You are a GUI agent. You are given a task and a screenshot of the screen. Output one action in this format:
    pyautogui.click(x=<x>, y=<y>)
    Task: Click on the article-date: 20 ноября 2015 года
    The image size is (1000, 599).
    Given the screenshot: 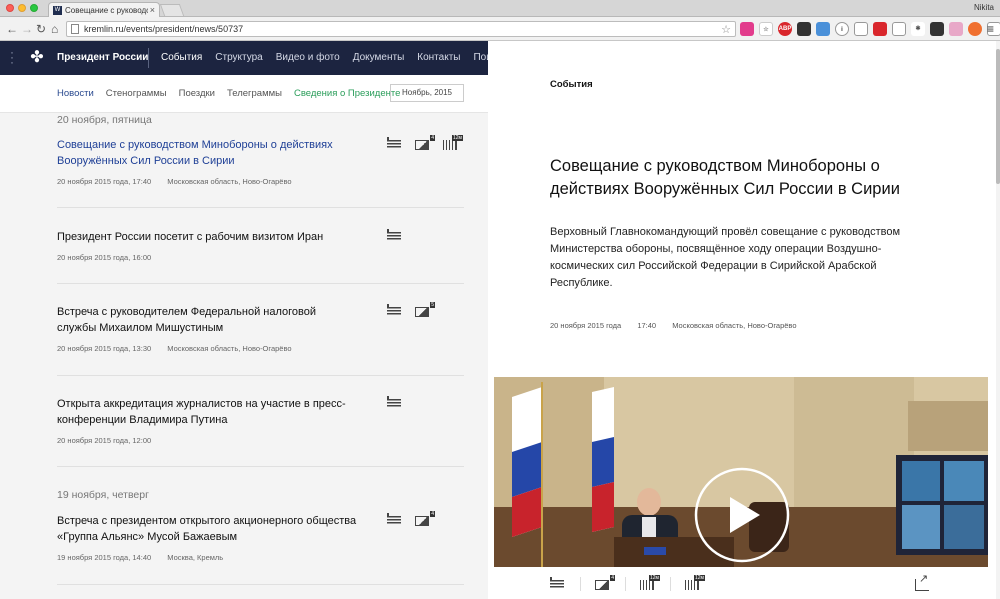 What is the action you would take?
    pyautogui.click(x=586, y=325)
    